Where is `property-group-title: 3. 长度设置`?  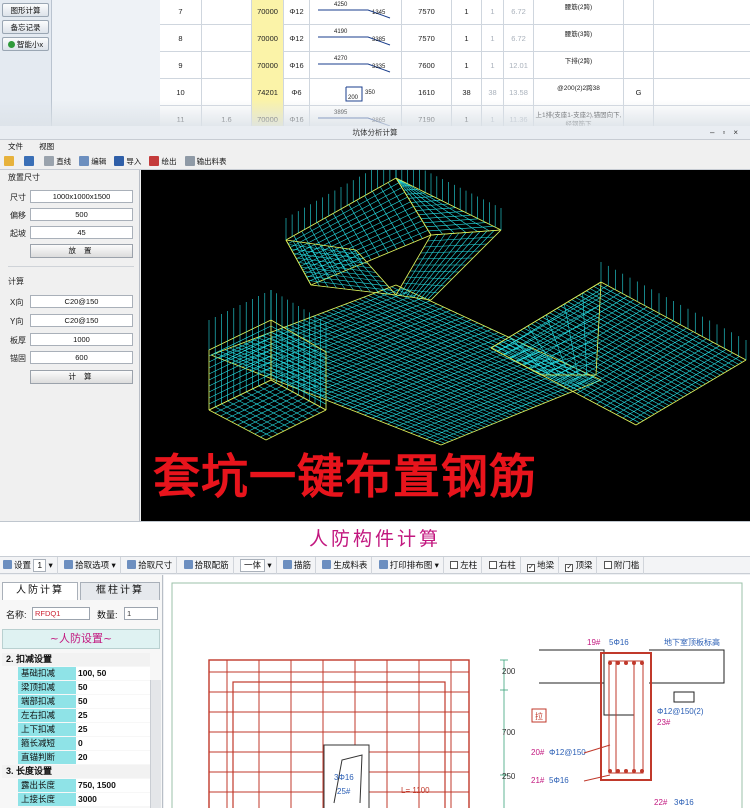 property-group-title: 3. 长度设置 is located at coordinates (76, 771).